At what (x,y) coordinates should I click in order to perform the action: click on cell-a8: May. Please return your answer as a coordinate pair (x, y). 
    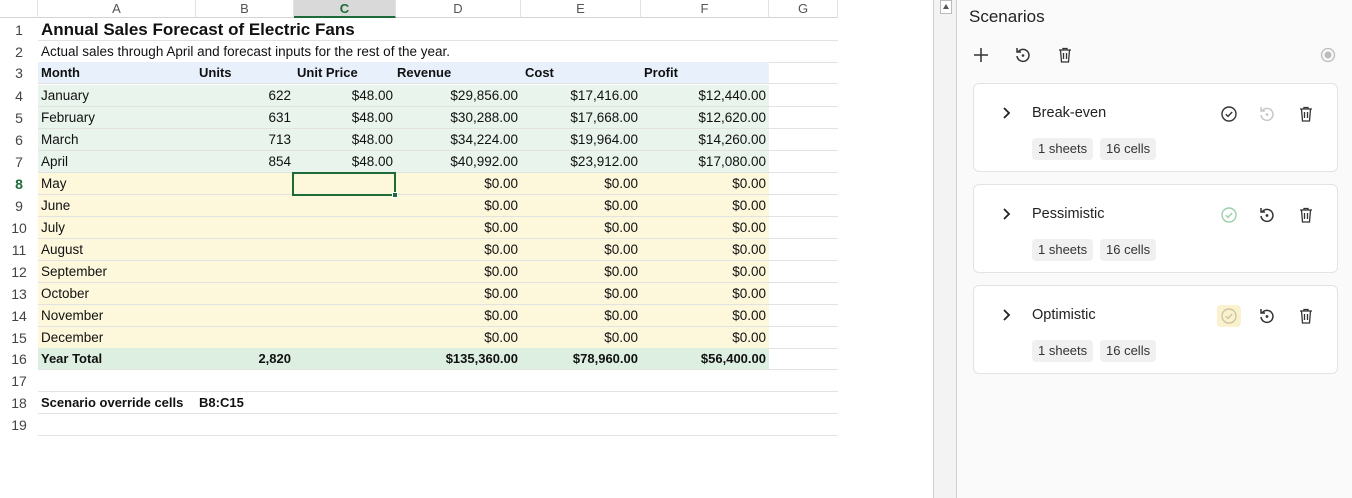
    Looking at the image, I should click on (117, 184).